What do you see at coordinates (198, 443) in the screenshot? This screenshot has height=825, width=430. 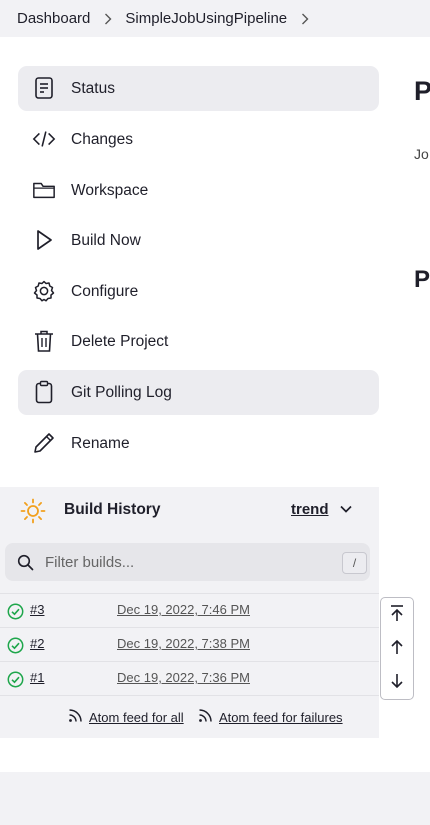 I see `task-rename: Rename` at bounding box center [198, 443].